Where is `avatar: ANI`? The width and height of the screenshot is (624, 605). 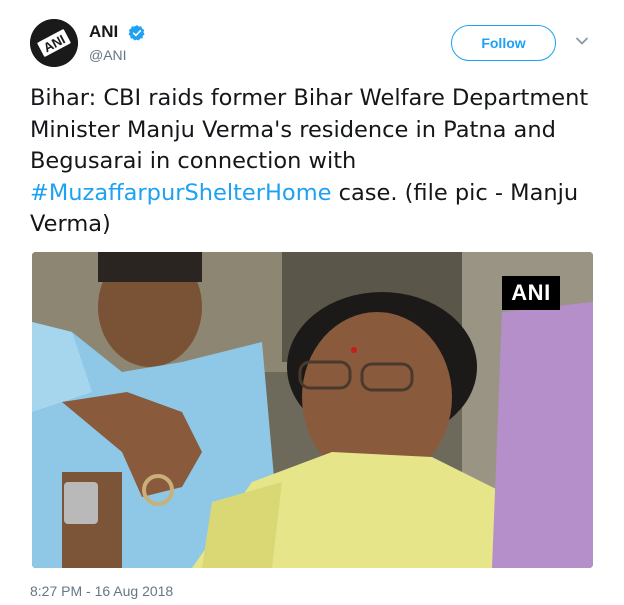 avatar: ANI is located at coordinates (54, 43).